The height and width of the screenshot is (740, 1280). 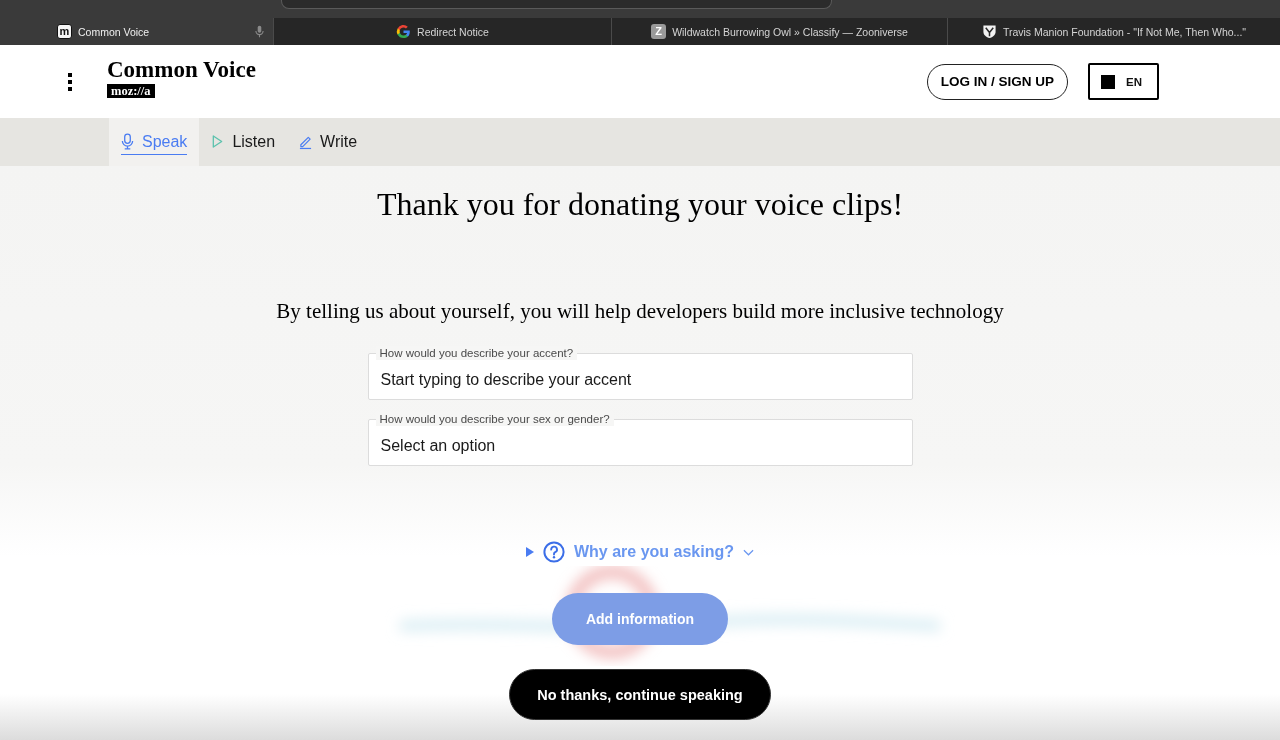 I want to click on play-icon, so click(x=218, y=141).